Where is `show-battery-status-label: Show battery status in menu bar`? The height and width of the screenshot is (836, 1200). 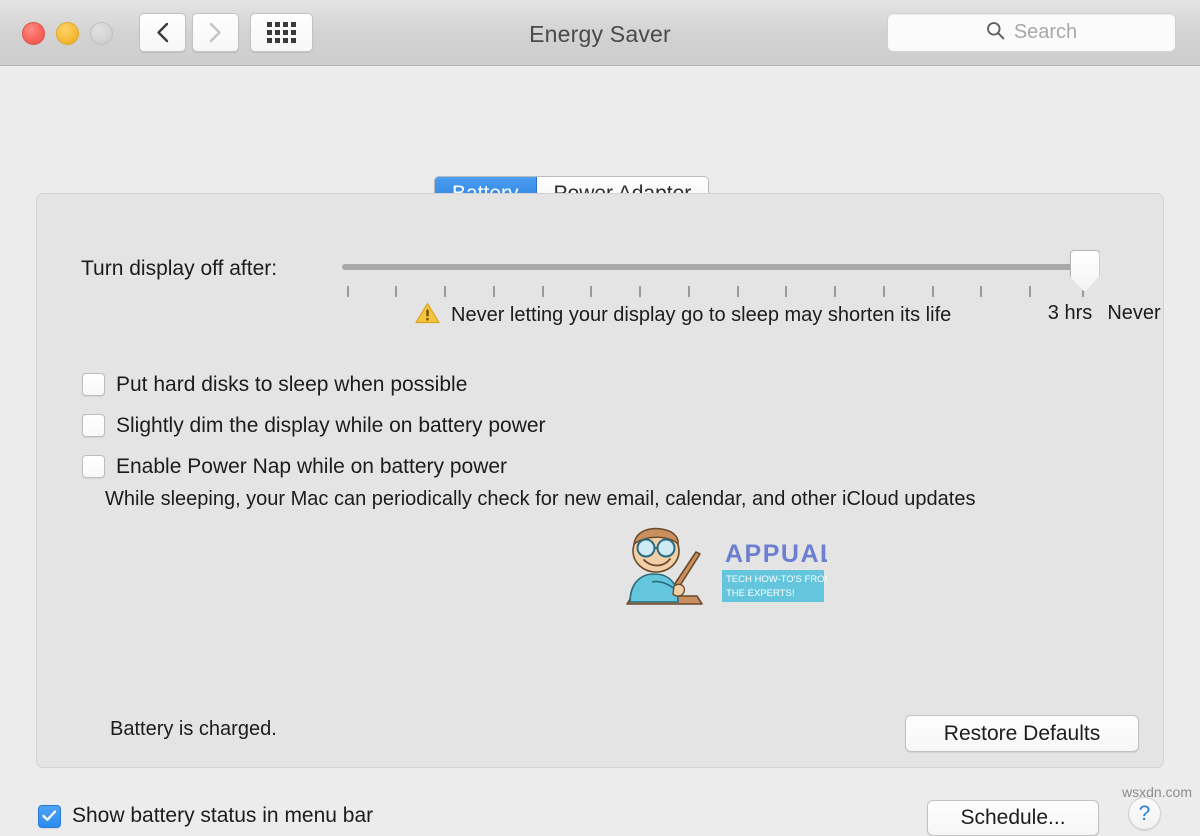 show-battery-status-label: Show battery status in menu bar is located at coordinates (223, 815).